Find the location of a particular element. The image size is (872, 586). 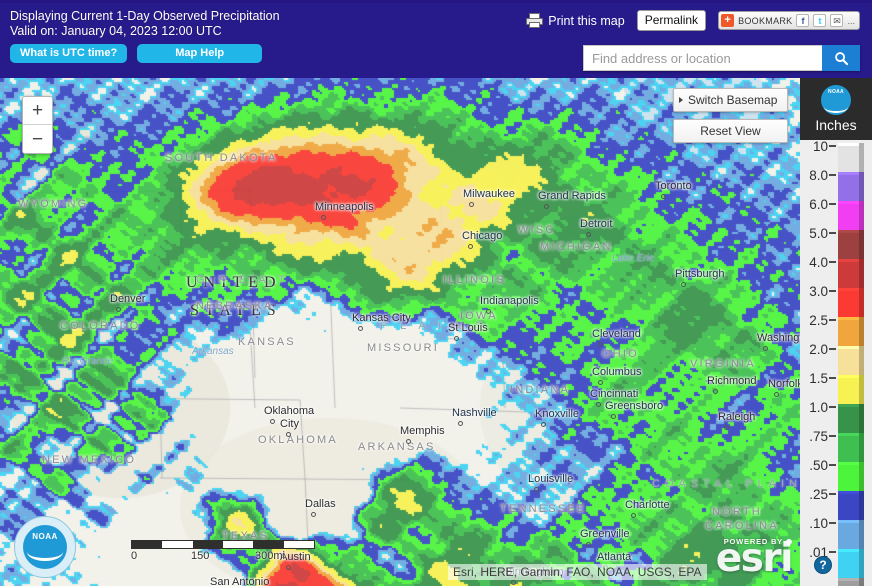

legend-value-label: 3.0 is located at coordinates (818, 291).